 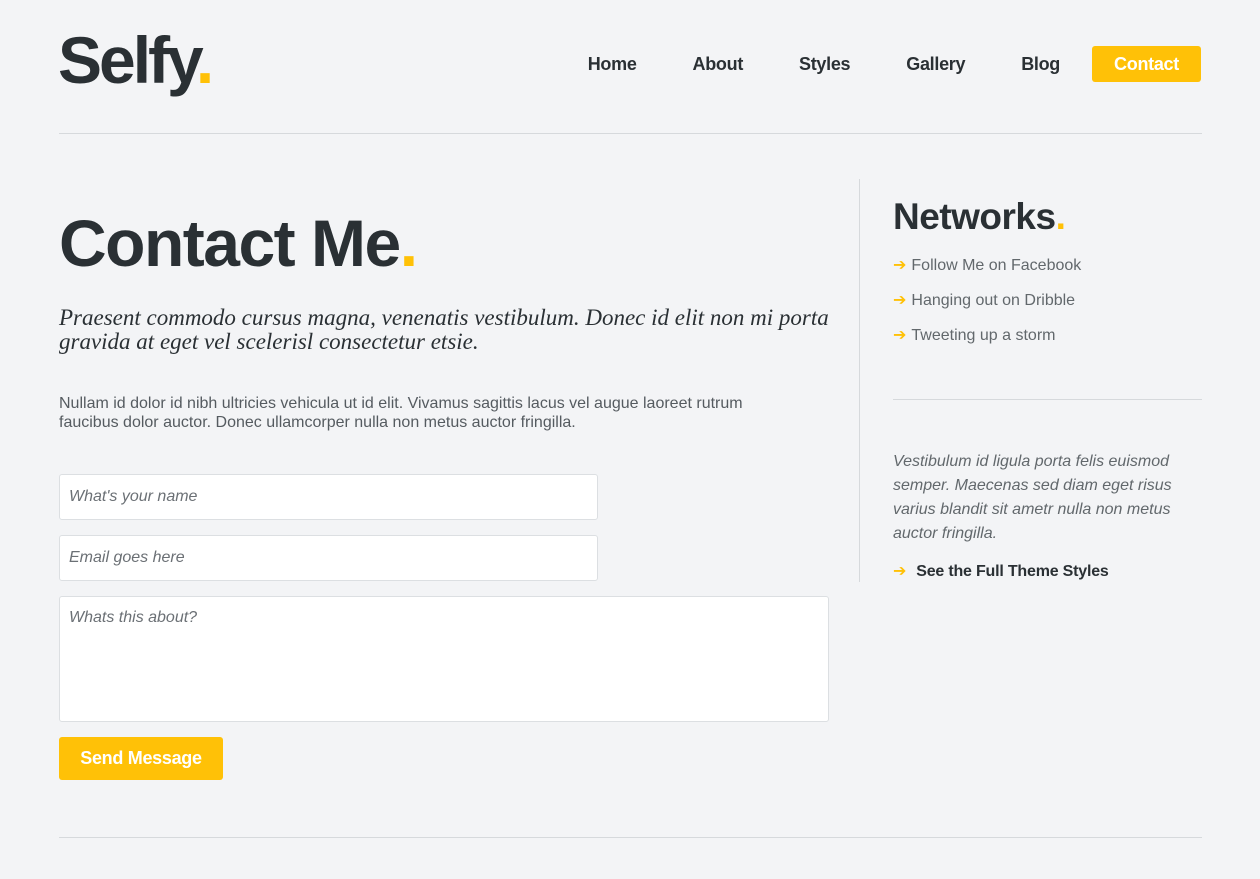 I want to click on full-theme-styles-link: ➔ See the Full Theme Styles, so click(x=1001, y=571).